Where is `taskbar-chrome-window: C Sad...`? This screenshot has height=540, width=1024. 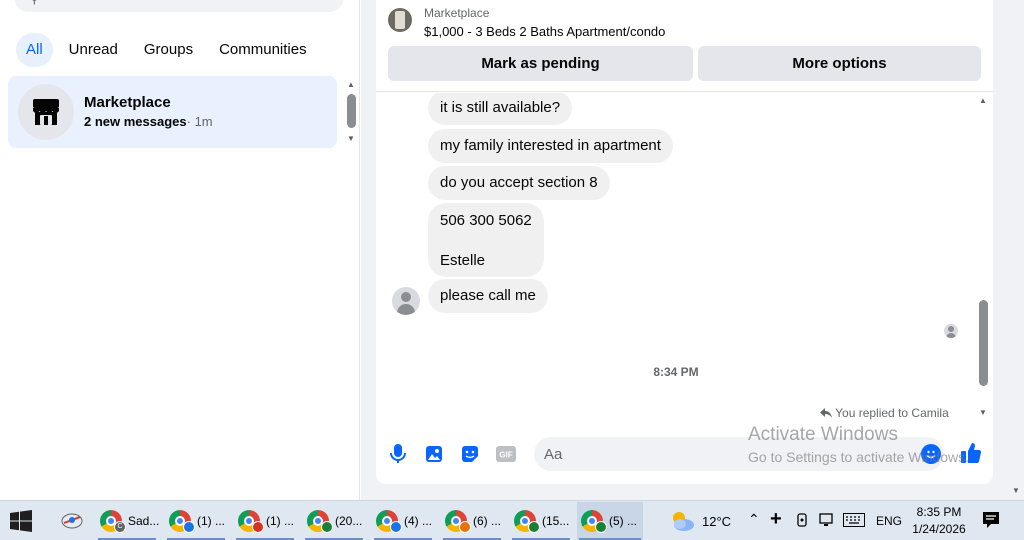 taskbar-chrome-window: C Sad... is located at coordinates (128, 521).